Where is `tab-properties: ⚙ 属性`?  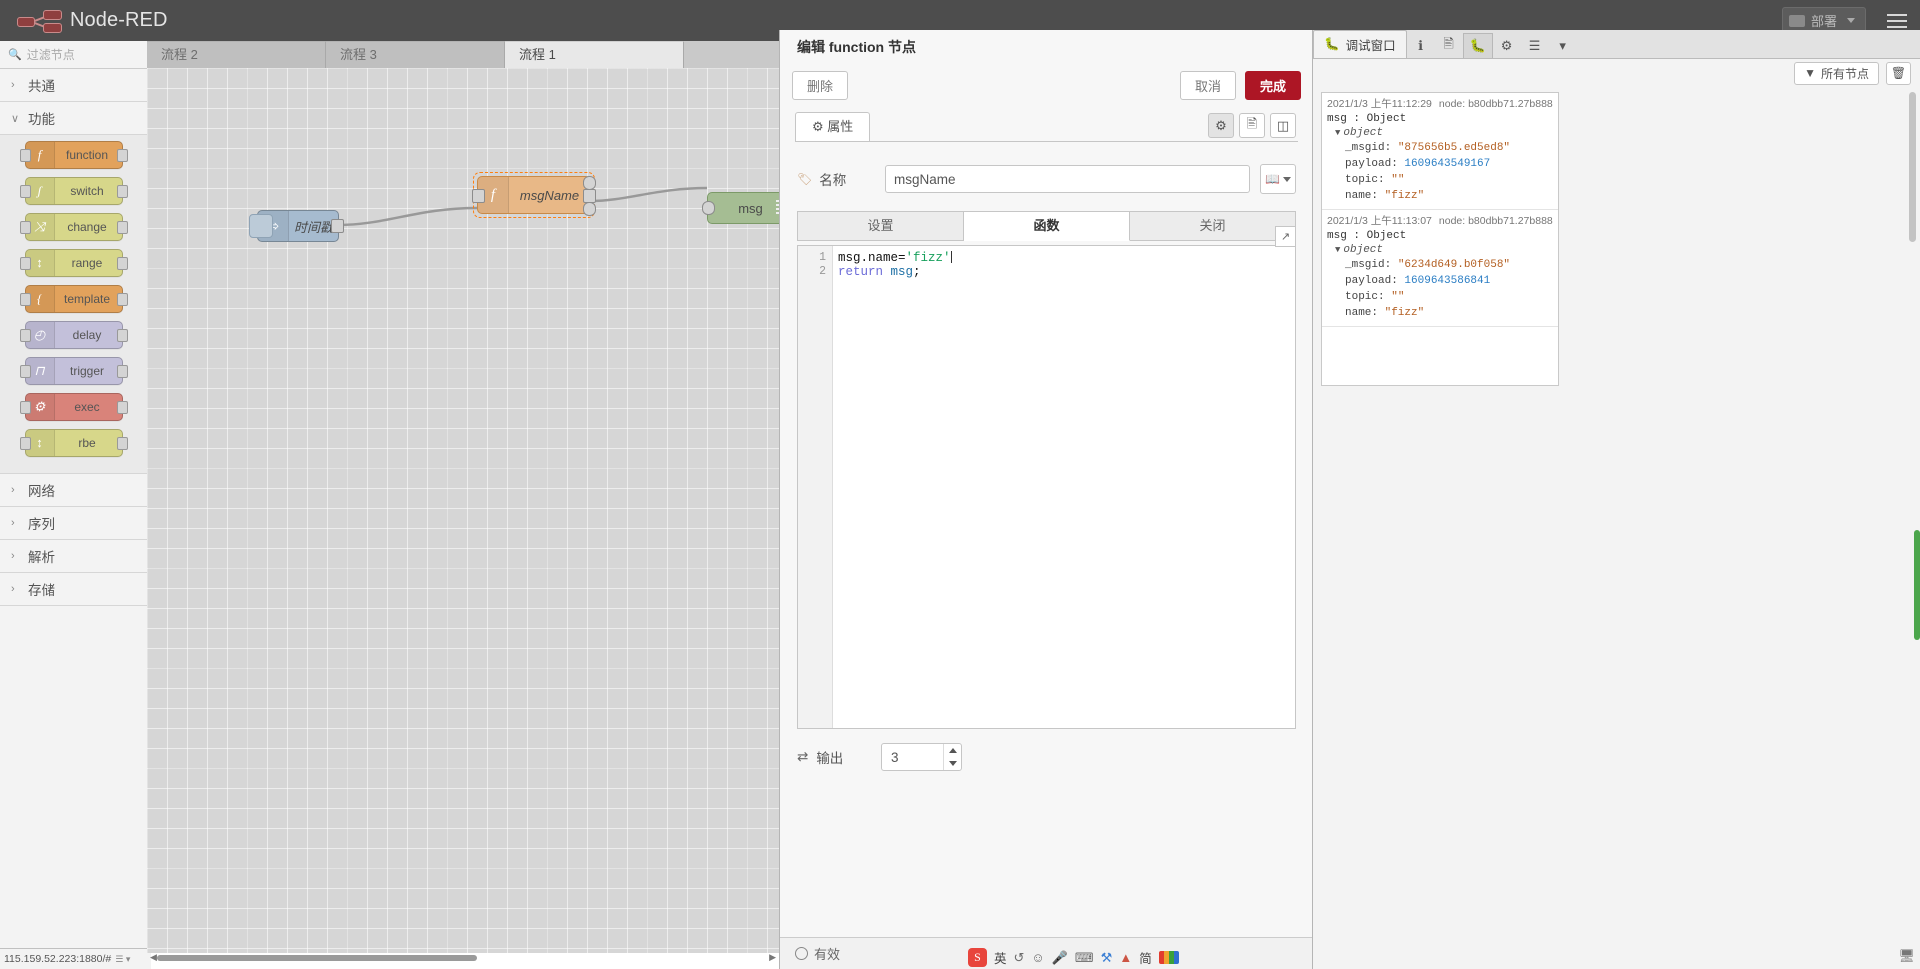 tab-properties: ⚙ 属性 is located at coordinates (833, 126).